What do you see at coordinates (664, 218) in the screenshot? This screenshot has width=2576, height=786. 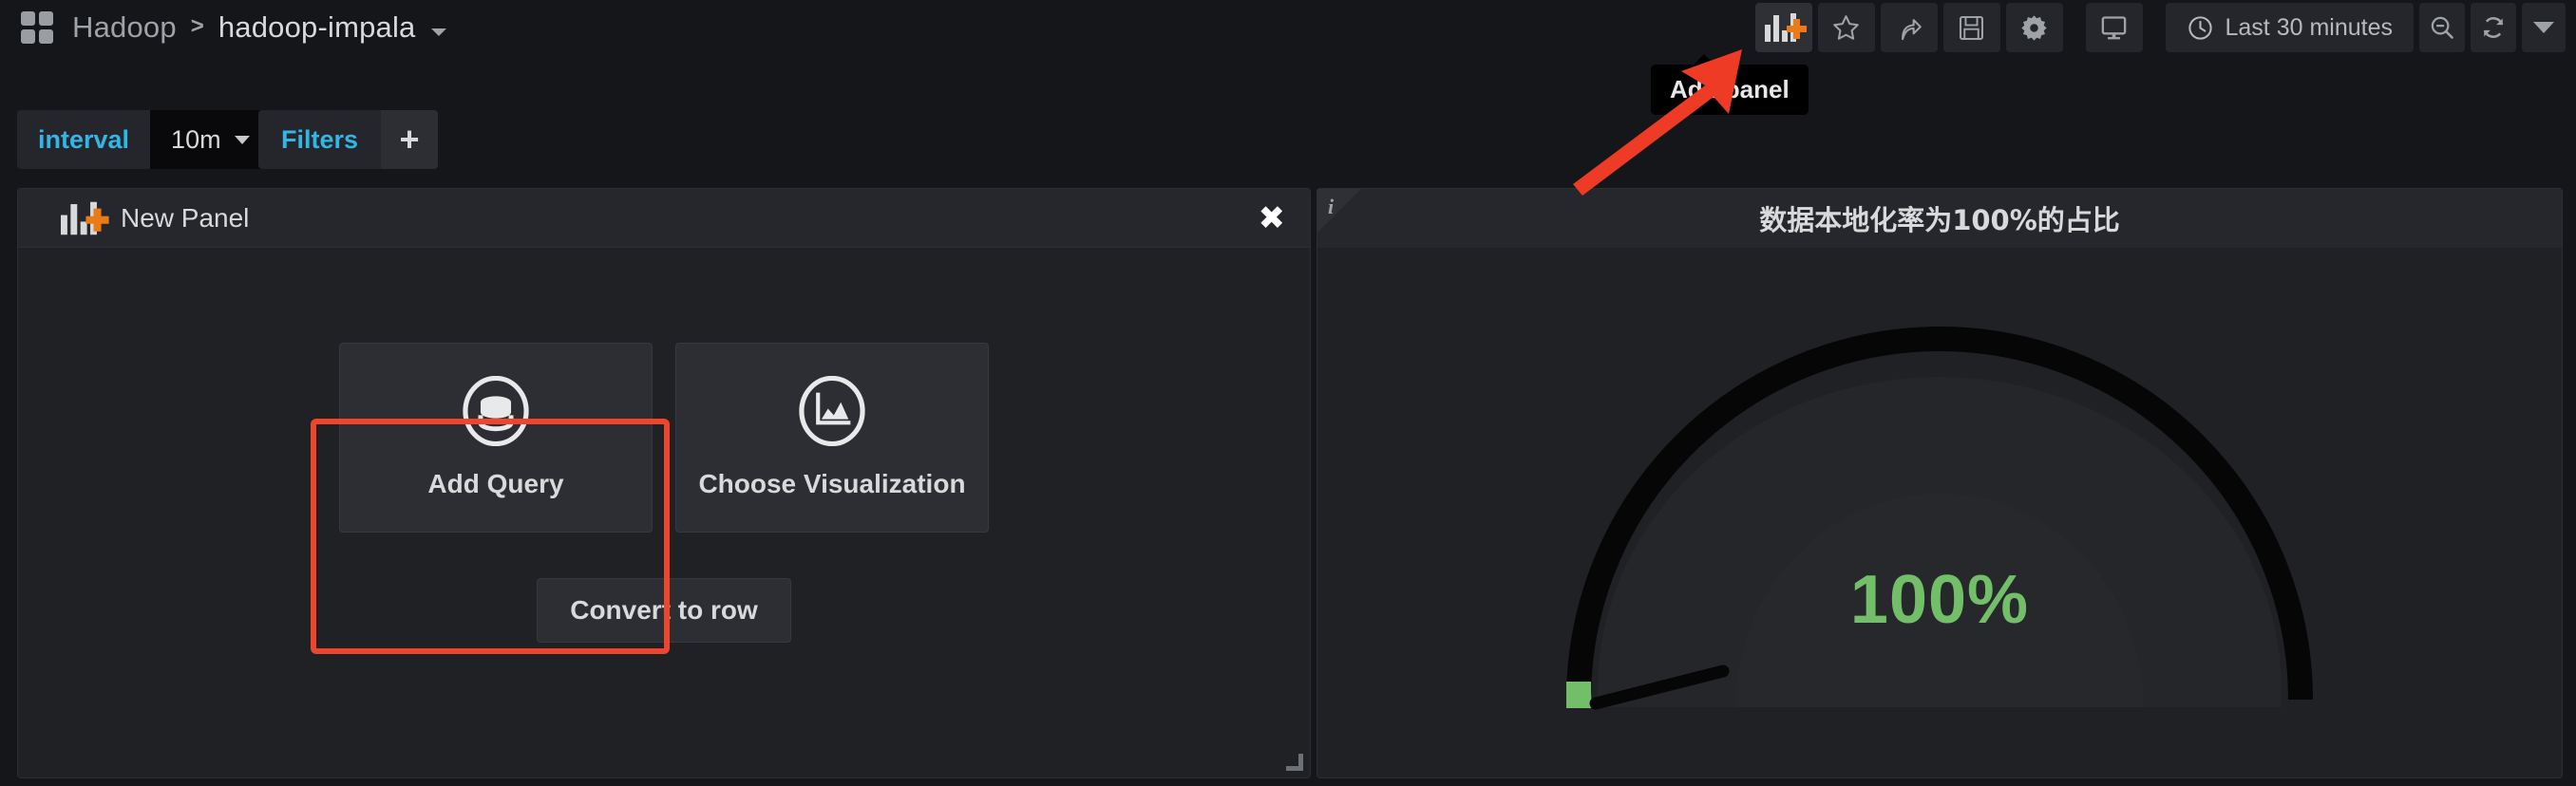 I see `new-panel-header: New Panel ✖` at bounding box center [664, 218].